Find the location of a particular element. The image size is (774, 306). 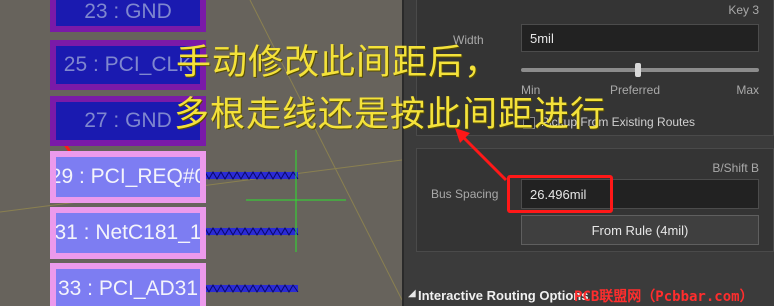

crosshair-cursor is located at coordinates (296, 201).